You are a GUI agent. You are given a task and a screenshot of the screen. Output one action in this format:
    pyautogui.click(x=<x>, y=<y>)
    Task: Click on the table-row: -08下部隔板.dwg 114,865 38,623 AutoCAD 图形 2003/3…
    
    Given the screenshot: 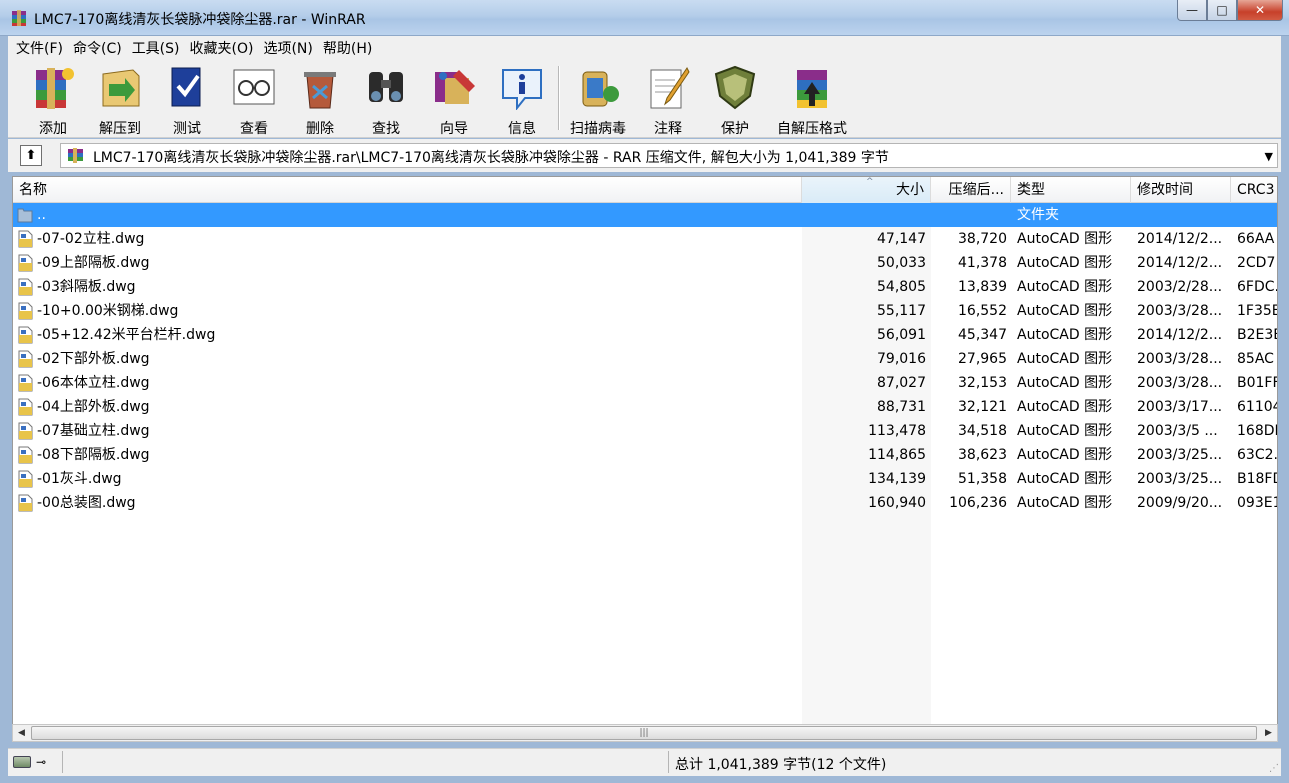 What is the action you would take?
    pyautogui.click(x=645, y=455)
    